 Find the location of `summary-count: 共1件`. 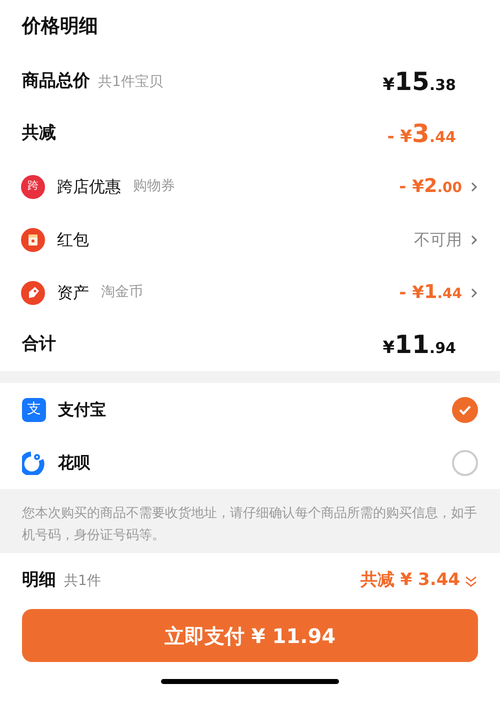

summary-count: 共1件 is located at coordinates (82, 582).